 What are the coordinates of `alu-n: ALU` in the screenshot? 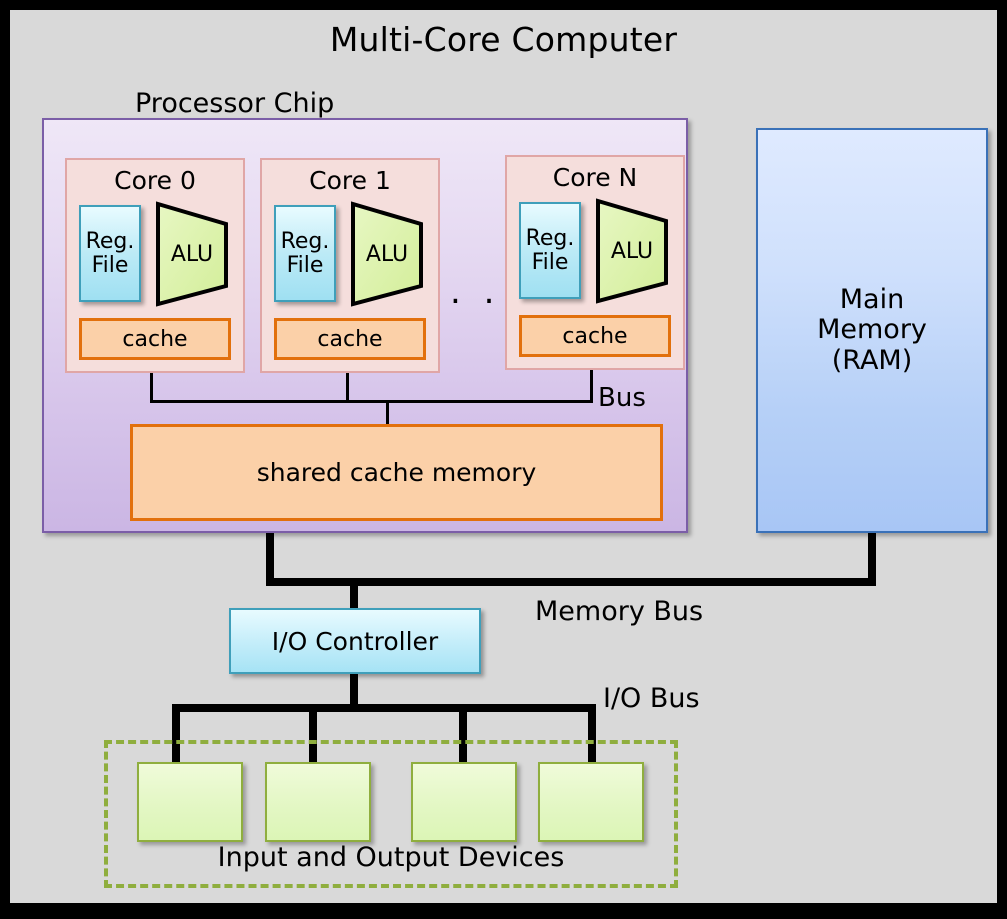 It's located at (632, 251).